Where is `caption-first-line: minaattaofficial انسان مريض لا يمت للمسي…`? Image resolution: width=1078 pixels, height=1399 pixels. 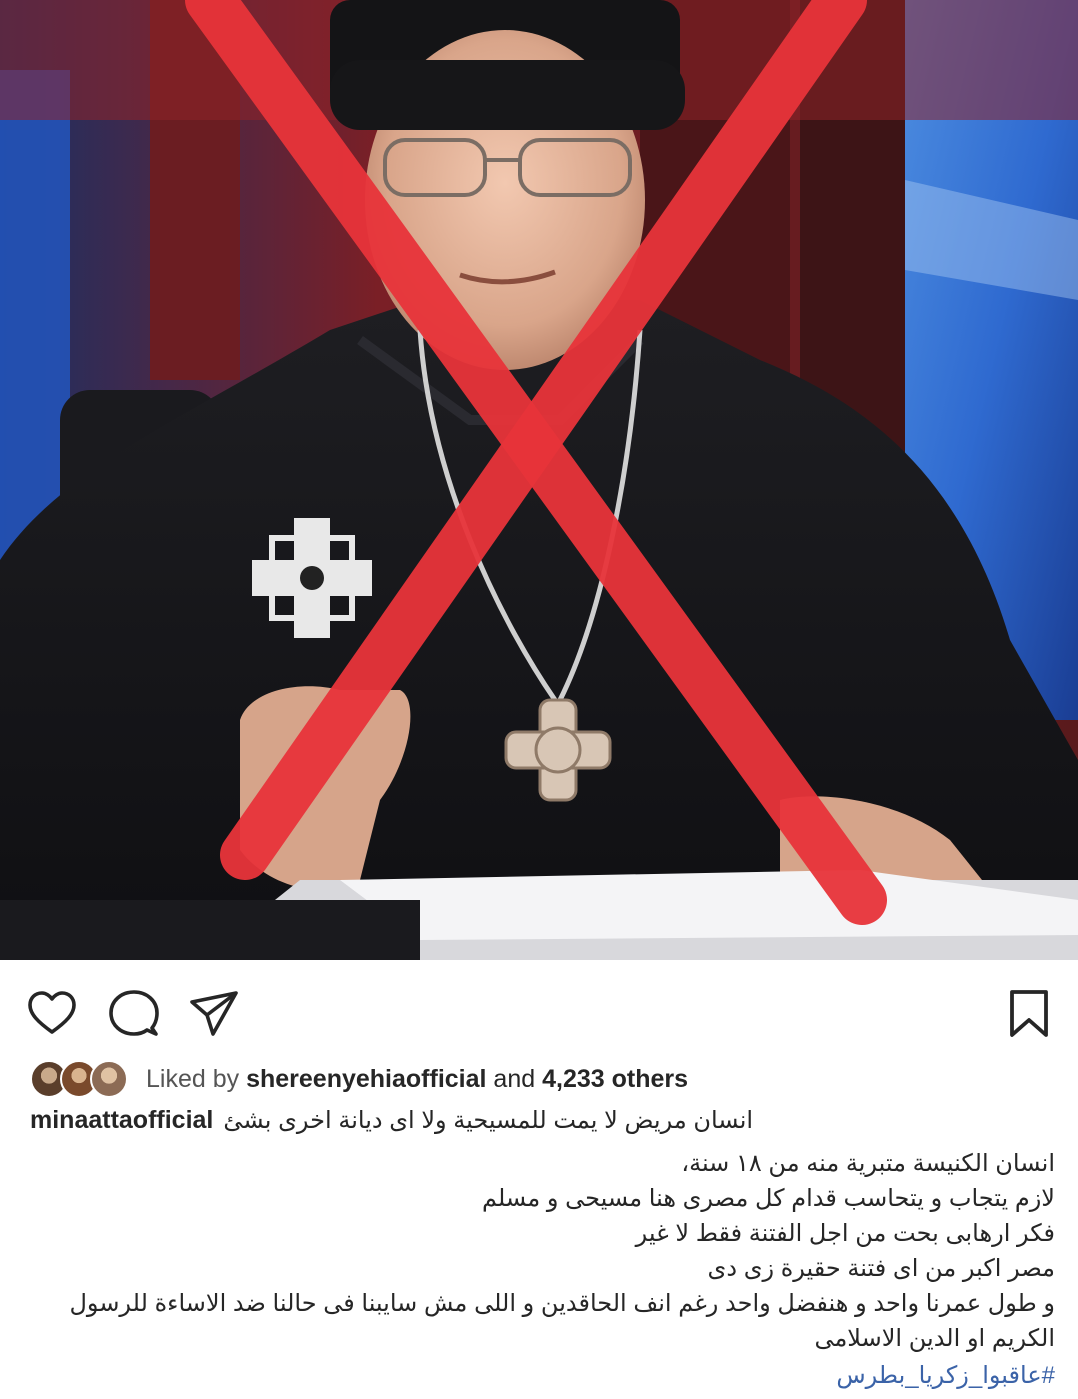
caption-first-line: minaattaofficial انسان مريض لا يمت للمسي… is located at coordinates (542, 1126).